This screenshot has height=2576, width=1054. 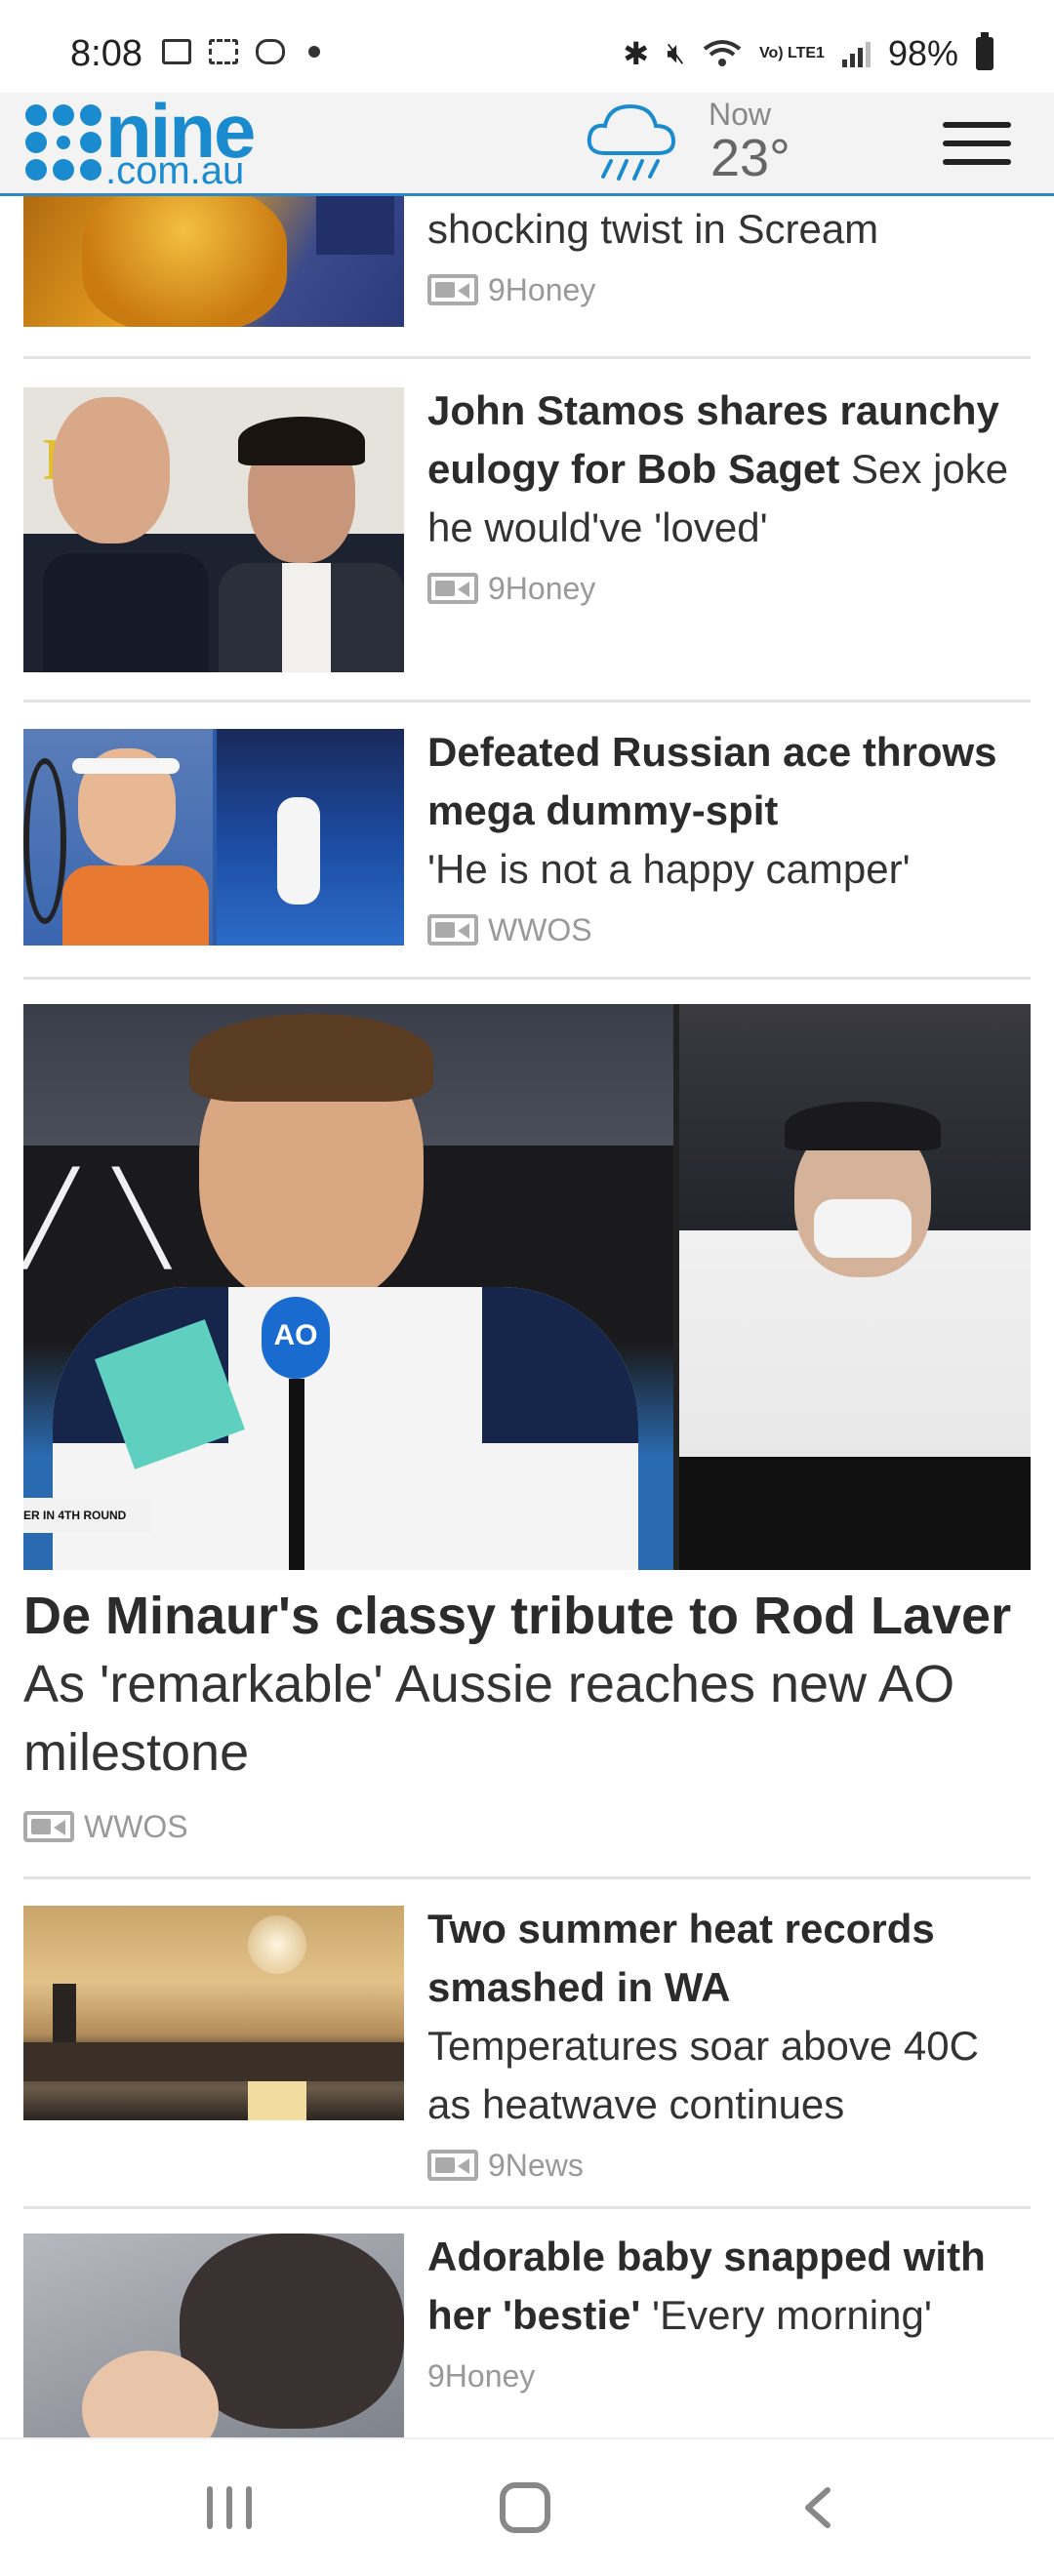 I want to click on status-bar: 8:08 ✱ 🔇︎ Vo) LTE1 98%, so click(x=527, y=46).